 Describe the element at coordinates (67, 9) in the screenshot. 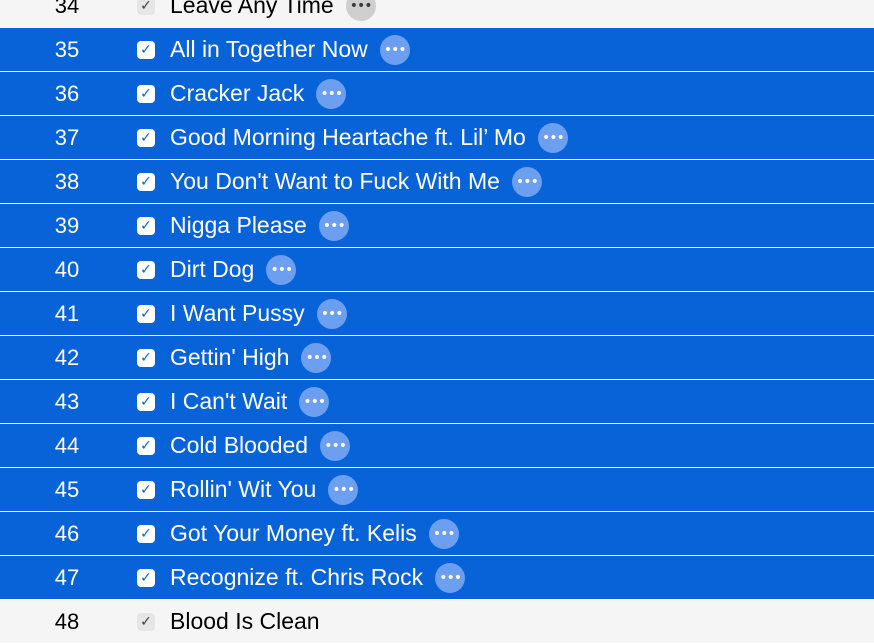

I see `track-number: 34` at that location.